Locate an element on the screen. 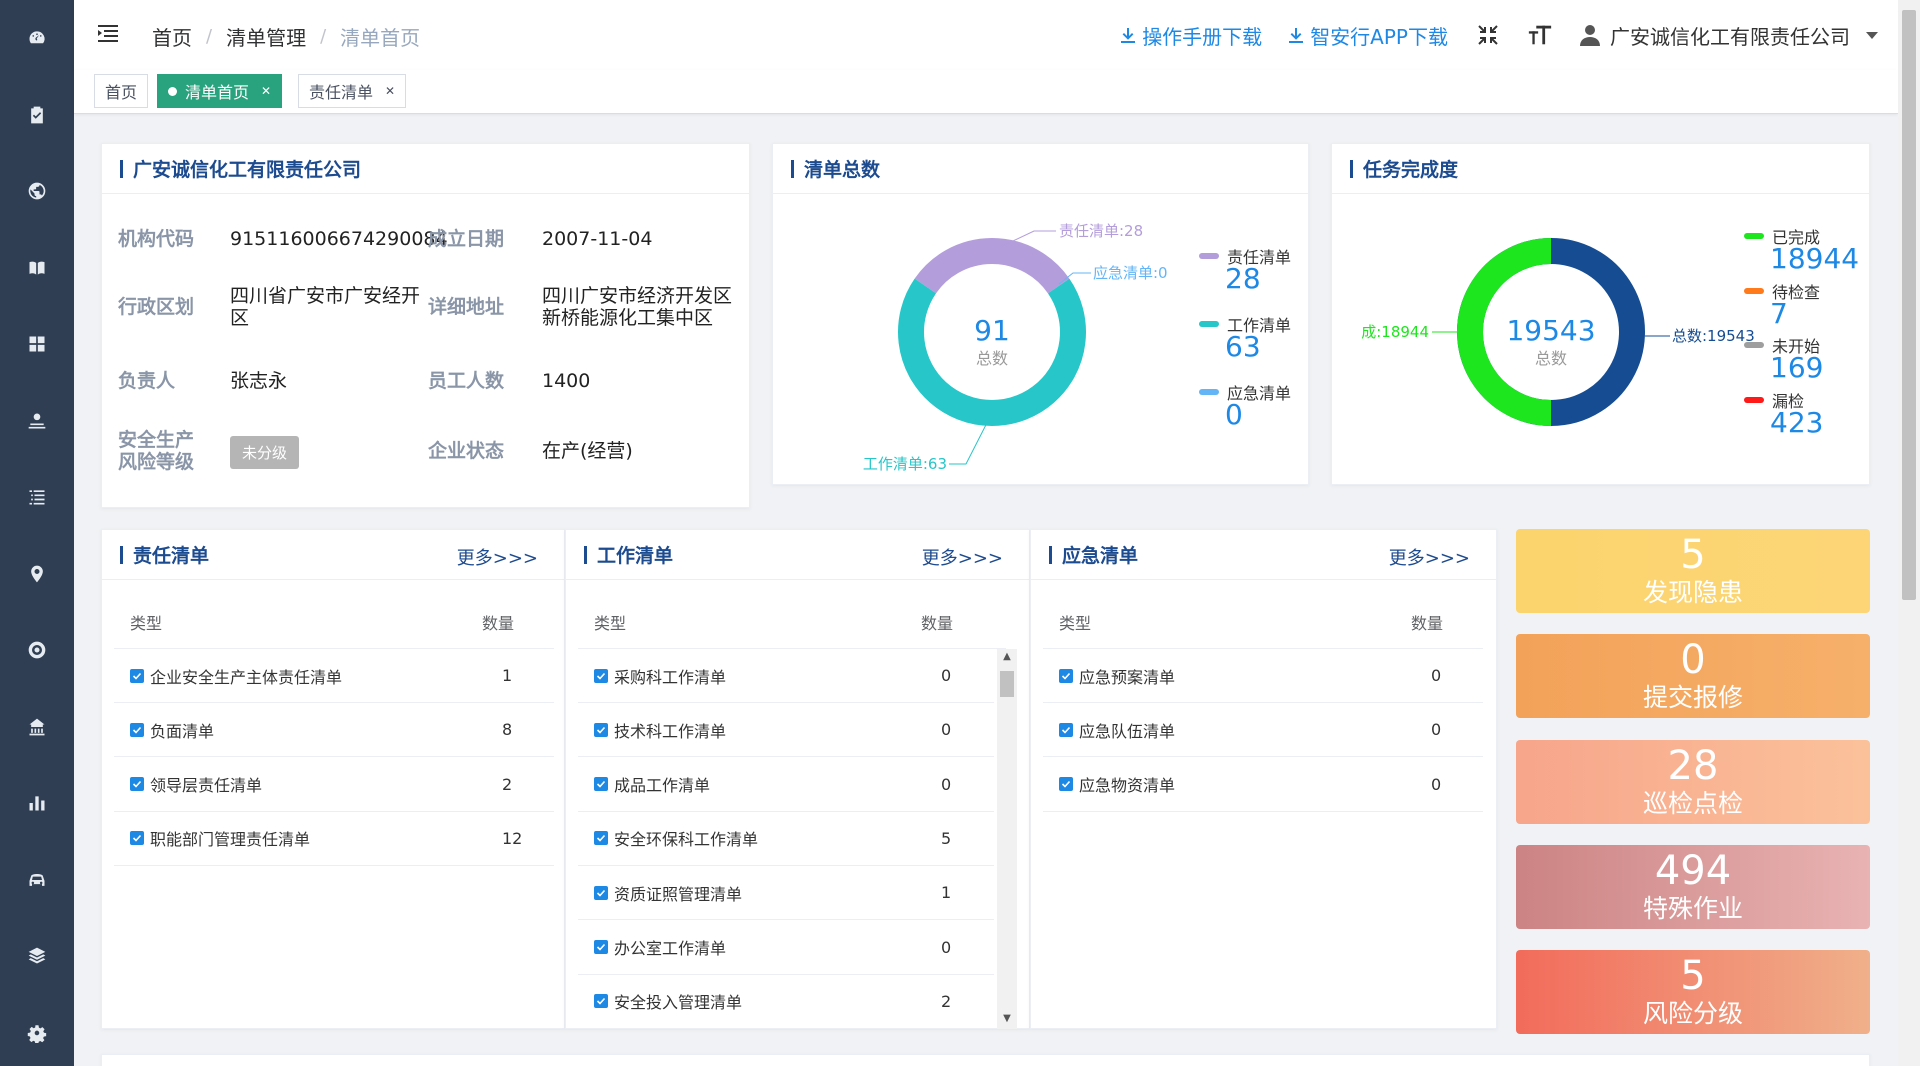  page-scrollbar is located at coordinates (1909, 533).